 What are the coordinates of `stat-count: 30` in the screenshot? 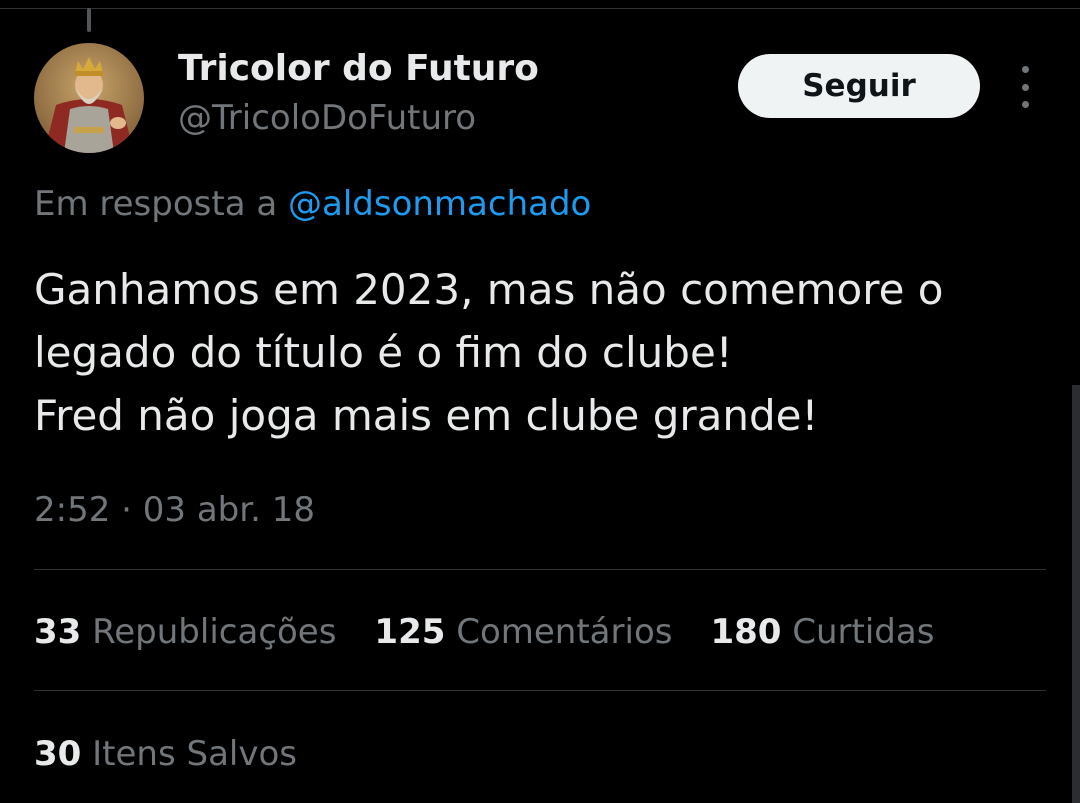 It's located at (58, 754).